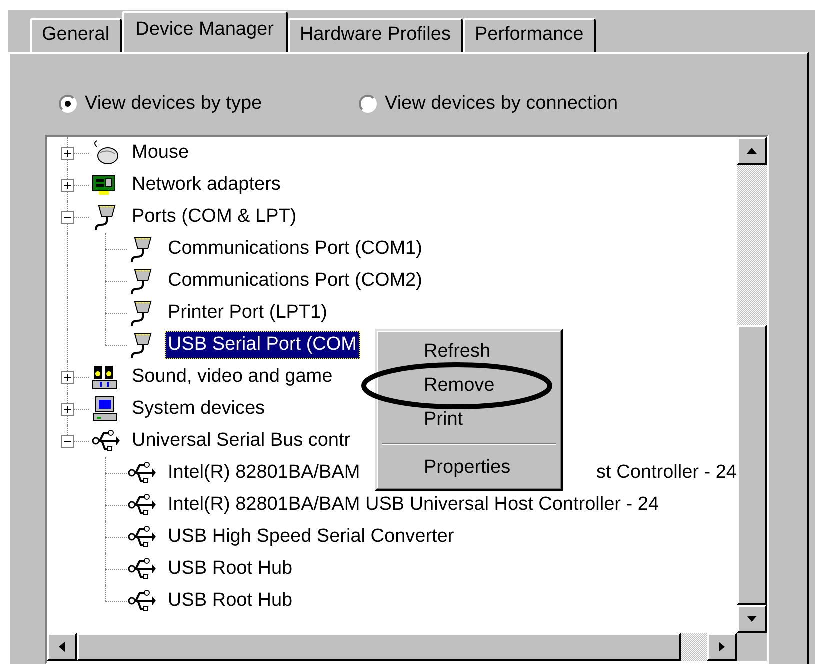 The height and width of the screenshot is (664, 815). Describe the element at coordinates (295, 281) in the screenshot. I see `tree-item: Communications Port (COM2)` at that location.